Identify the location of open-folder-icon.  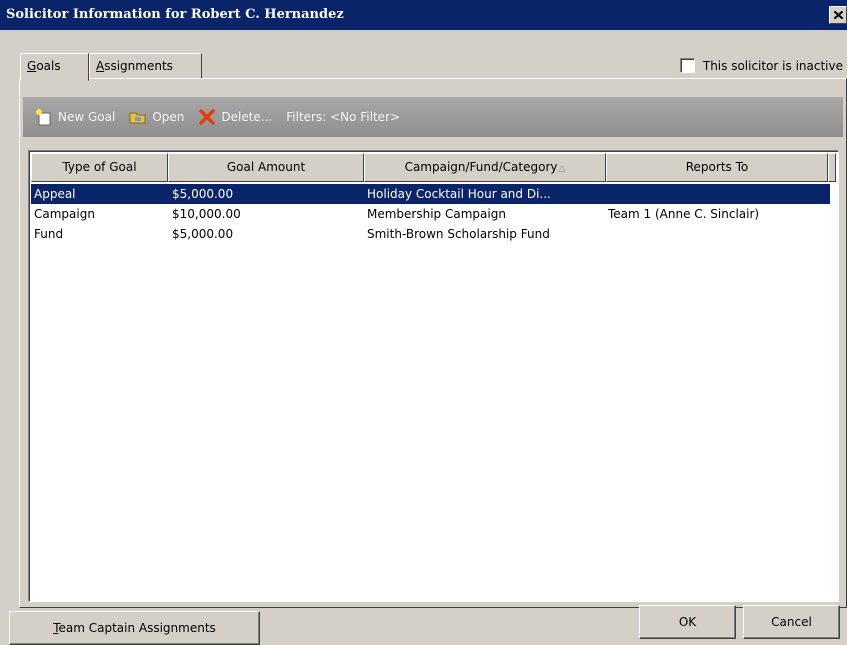
(137, 118).